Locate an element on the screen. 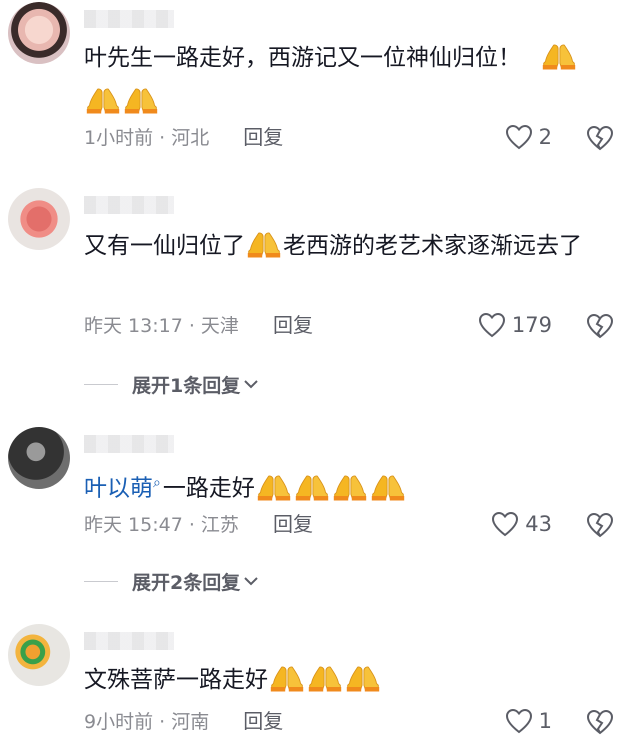 This screenshot has width=624, height=744. comment-meta: 昨天 15:47 · 江苏 回复 is located at coordinates (198, 524).